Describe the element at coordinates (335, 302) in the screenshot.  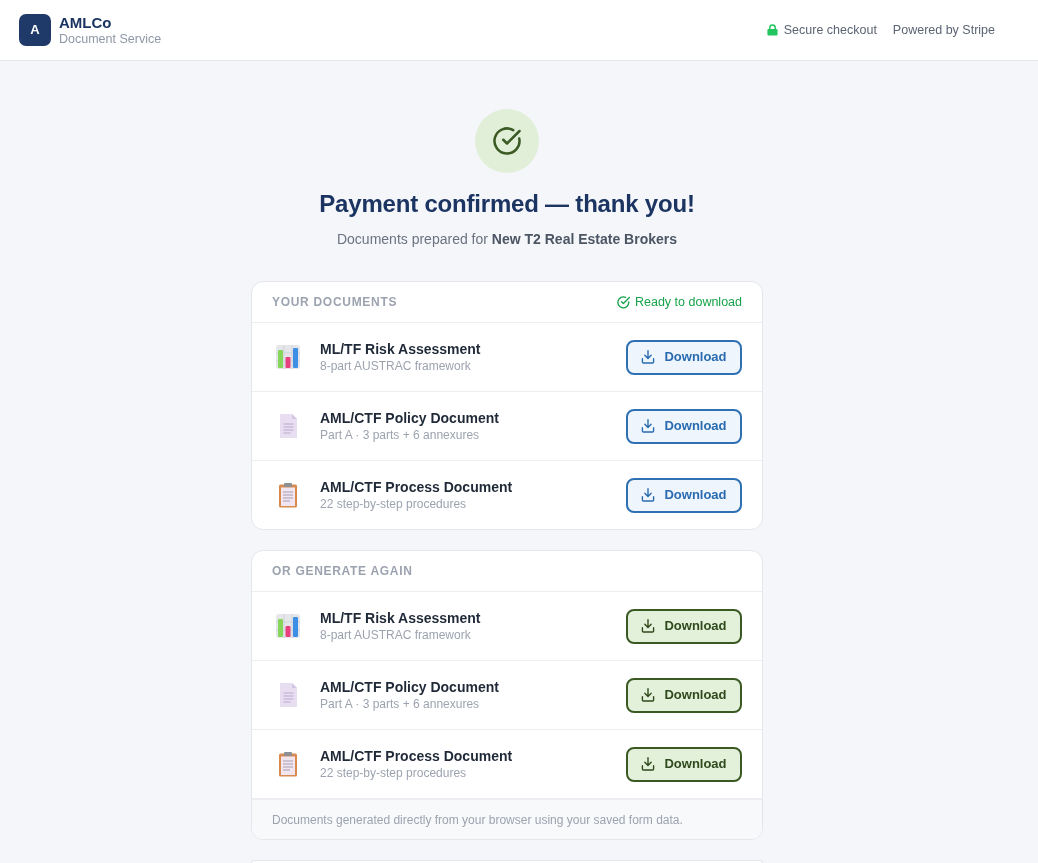
I see `section-title: YOUR DOCUMENTS` at that location.